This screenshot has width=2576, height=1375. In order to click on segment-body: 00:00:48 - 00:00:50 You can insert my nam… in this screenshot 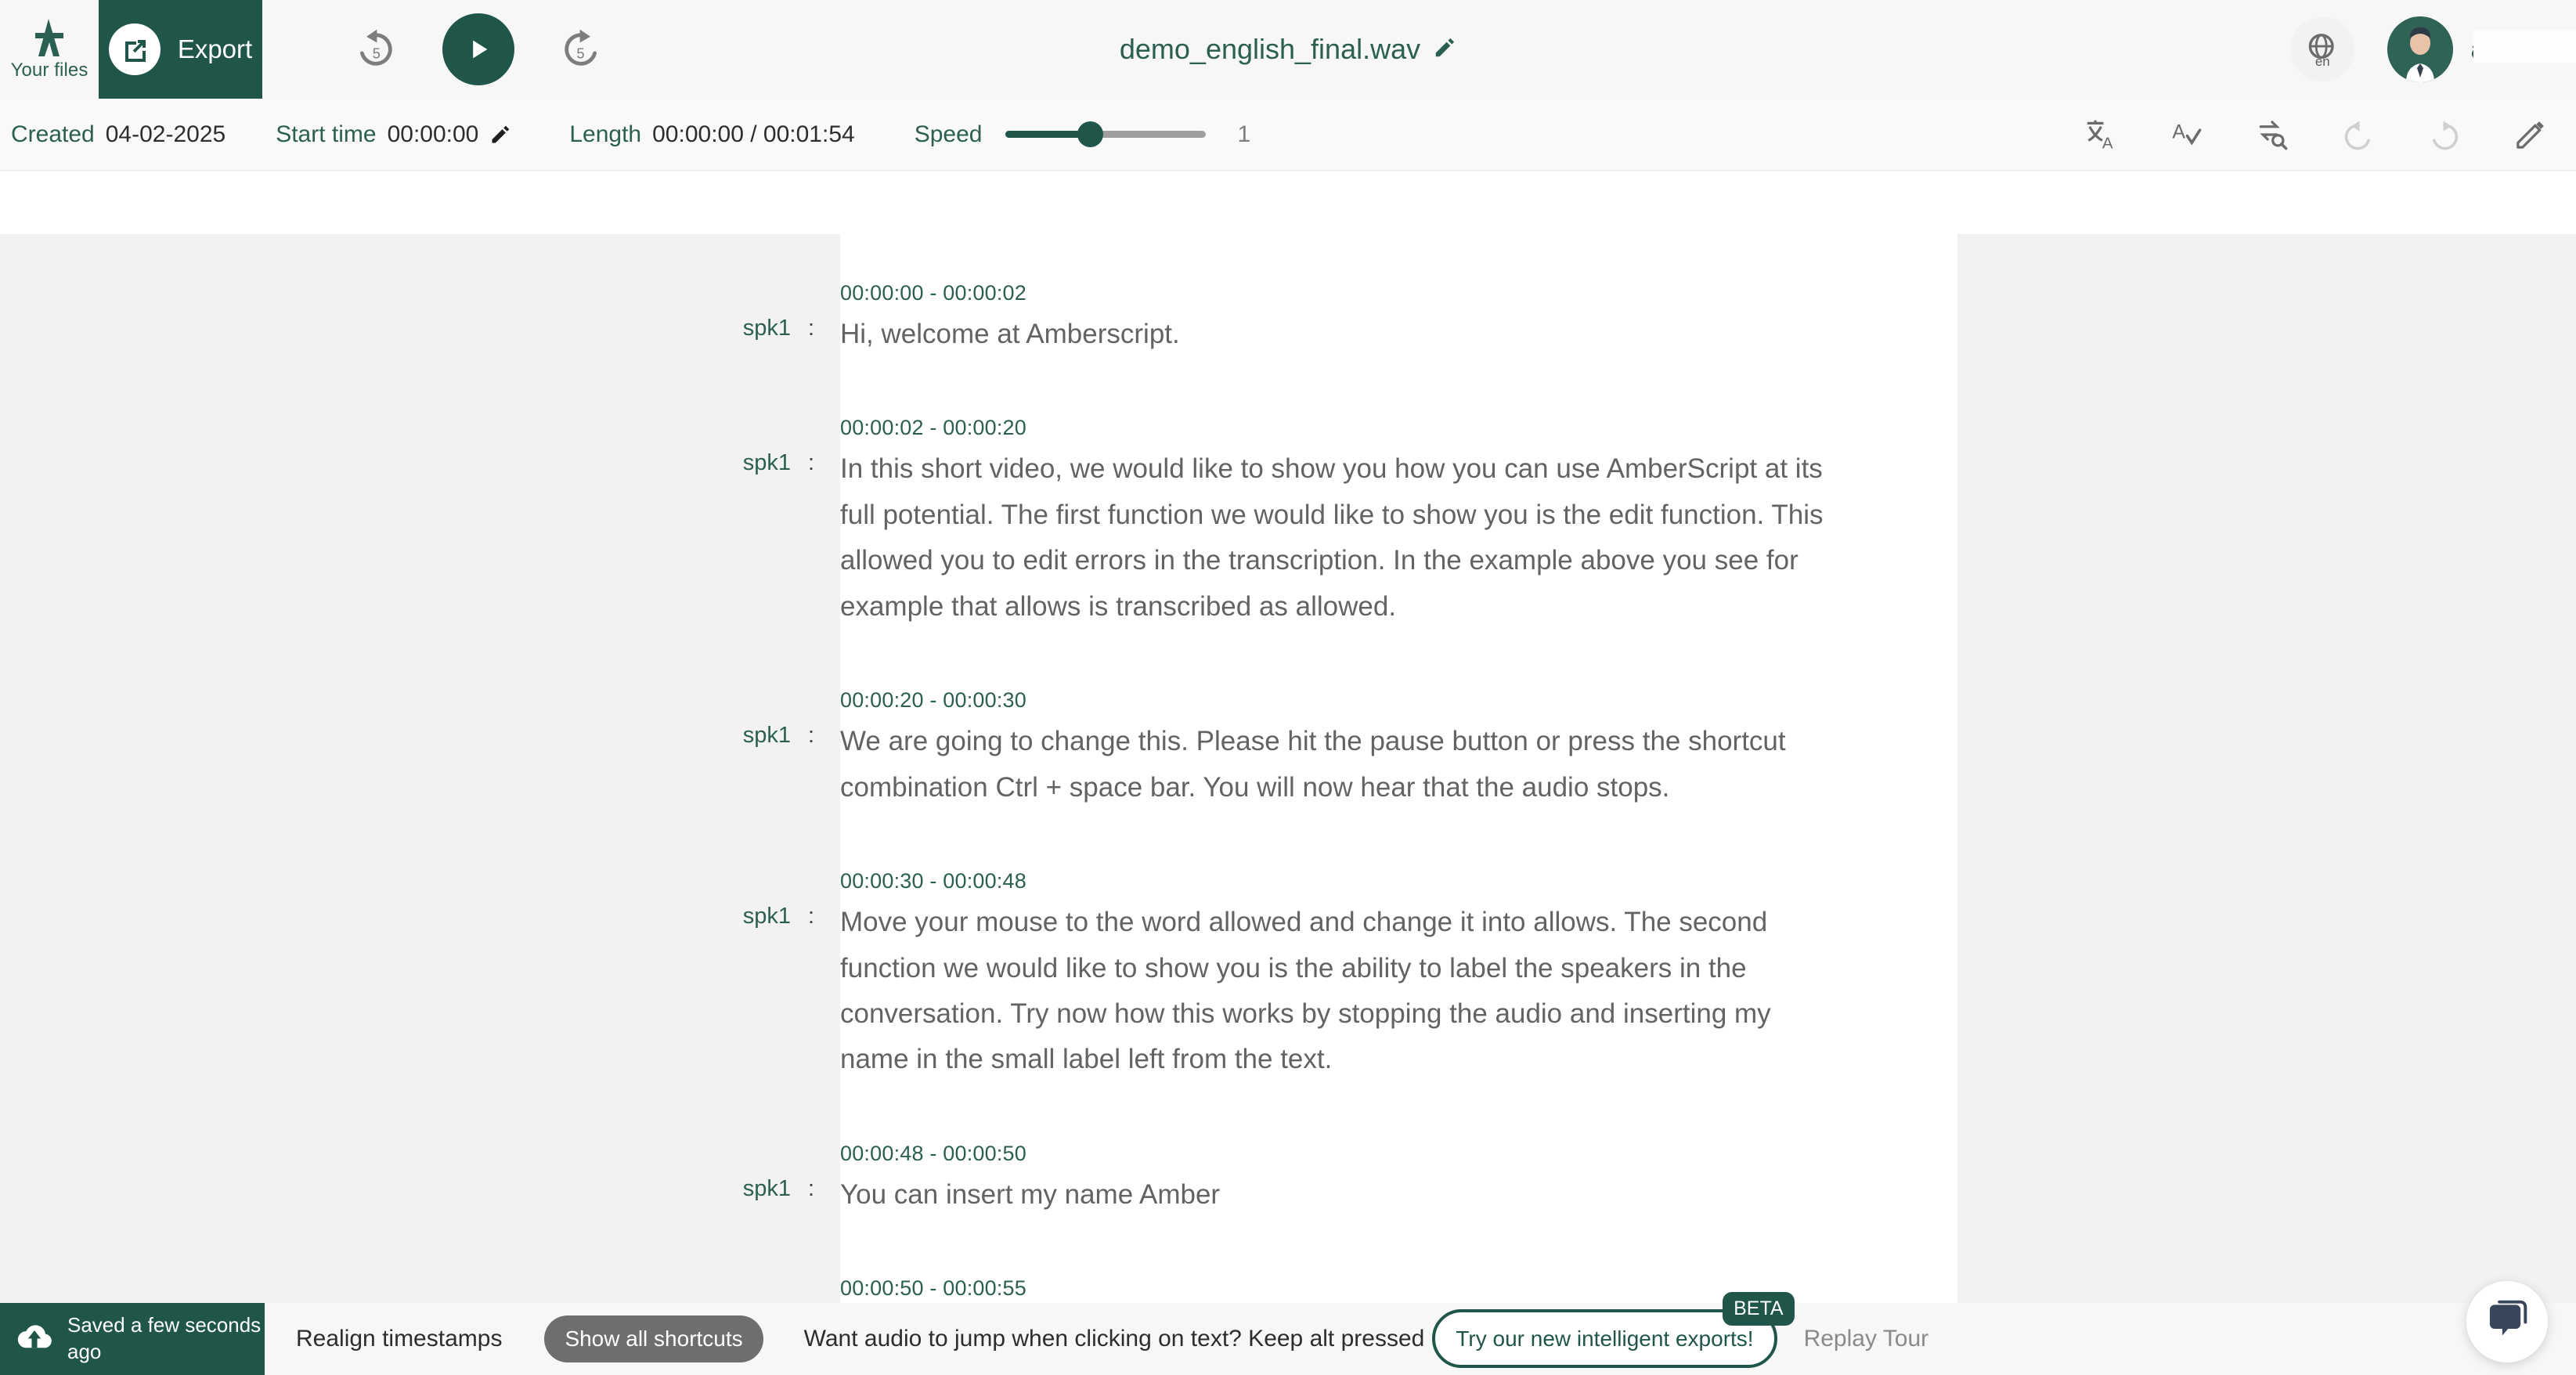, I will do `click(1398, 1180)`.